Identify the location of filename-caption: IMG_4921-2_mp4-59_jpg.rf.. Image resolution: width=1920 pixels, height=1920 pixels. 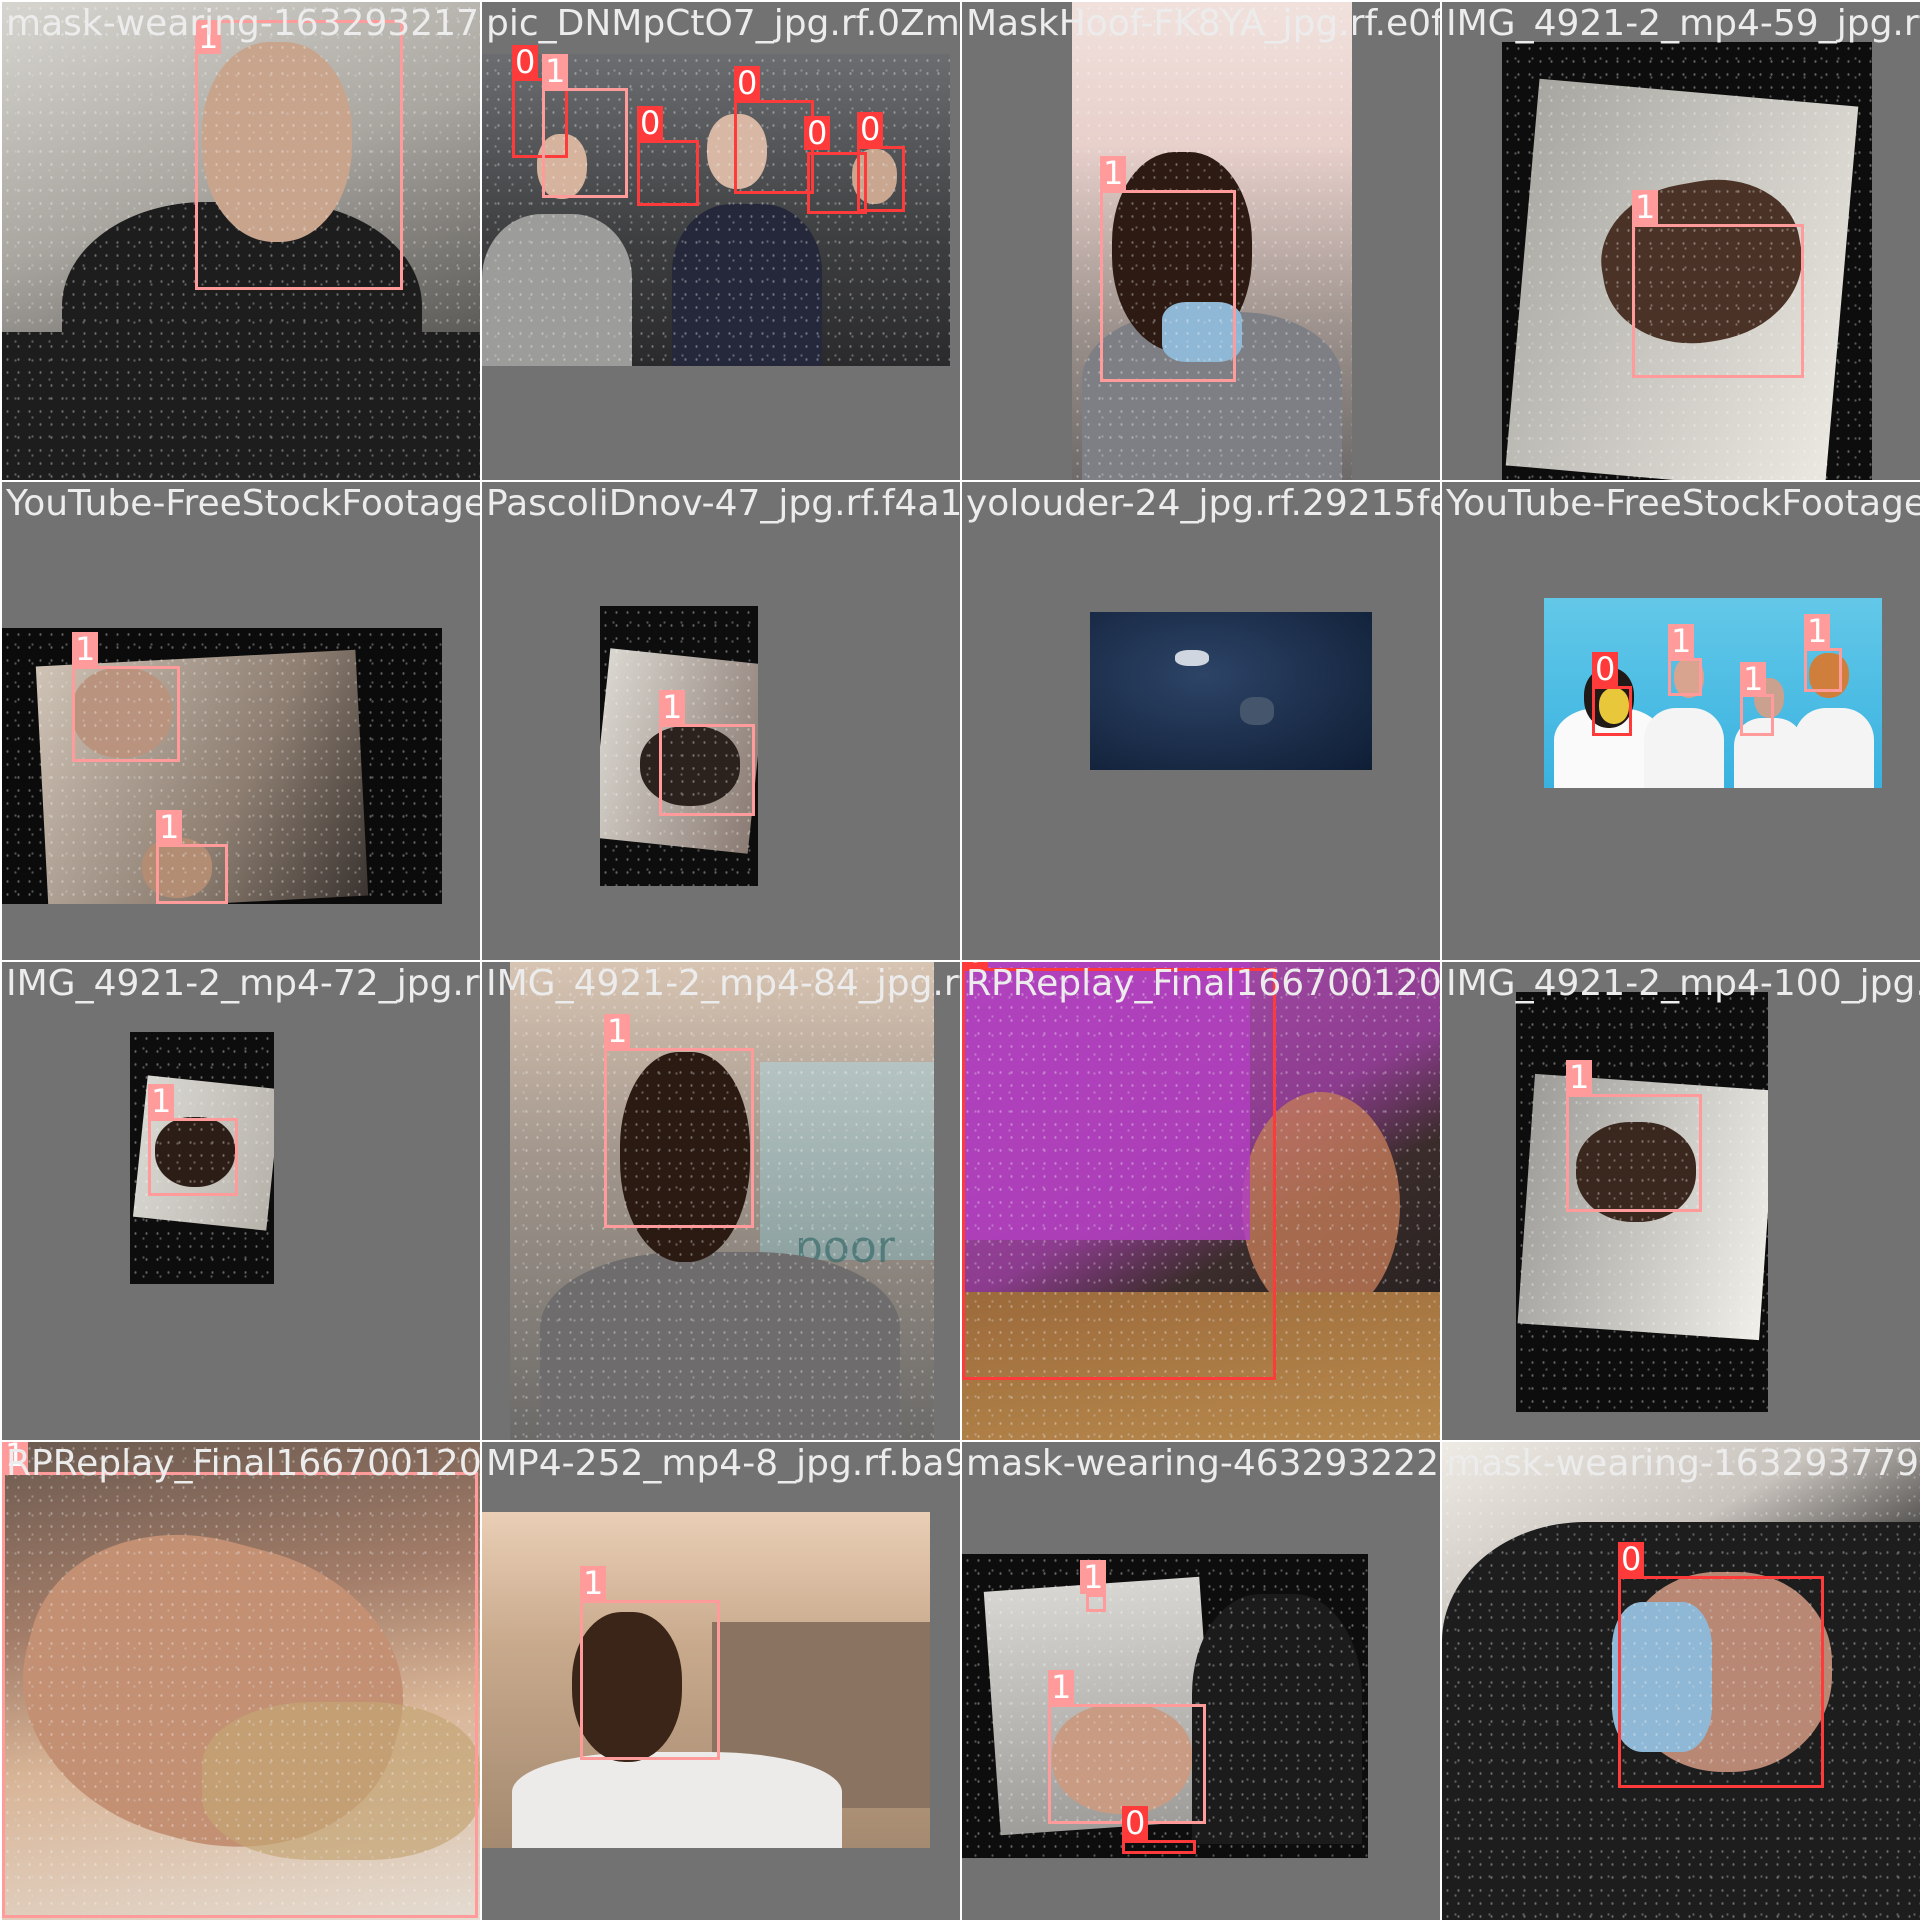
(1683, 23).